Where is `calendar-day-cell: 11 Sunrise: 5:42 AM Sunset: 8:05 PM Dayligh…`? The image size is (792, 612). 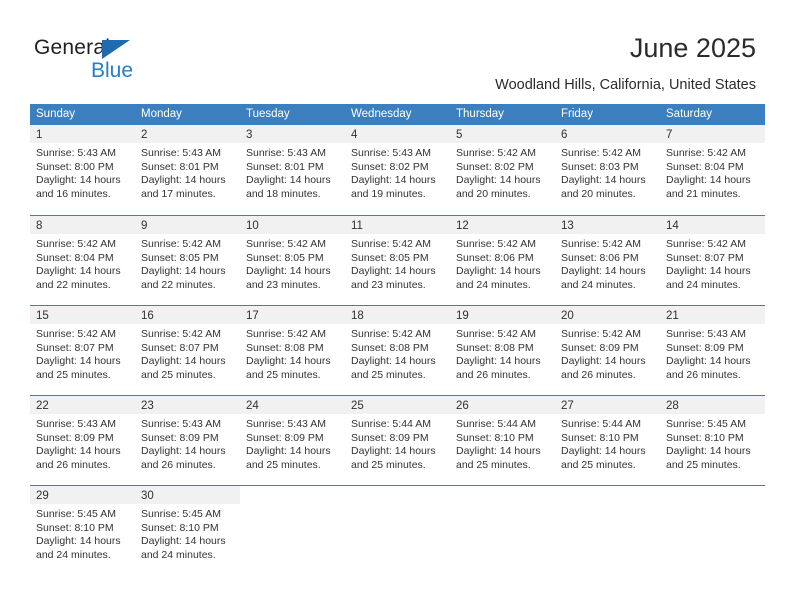
calendar-day-cell: 11 Sunrise: 5:42 AM Sunset: 8:05 PM Dayligh… is located at coordinates (397, 260).